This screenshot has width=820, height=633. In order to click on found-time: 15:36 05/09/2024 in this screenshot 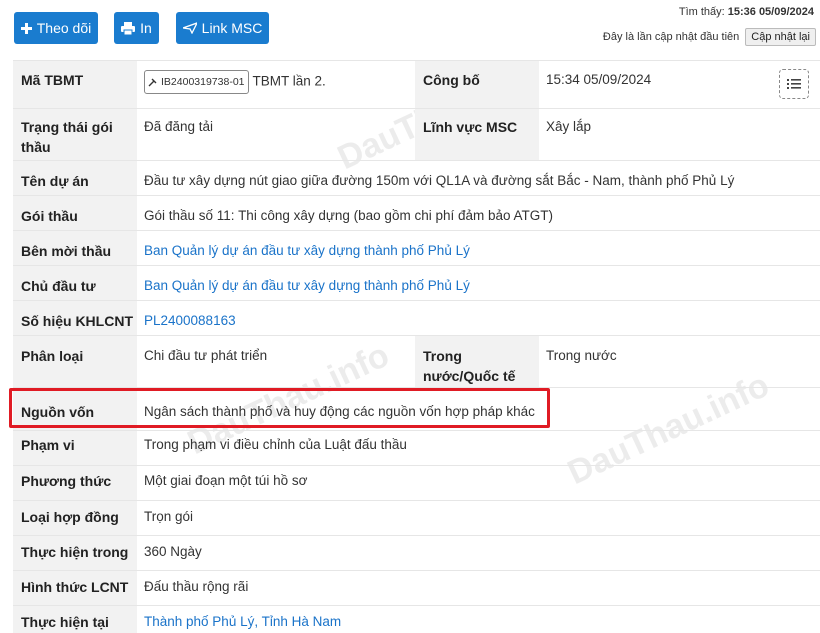, I will do `click(770, 12)`.